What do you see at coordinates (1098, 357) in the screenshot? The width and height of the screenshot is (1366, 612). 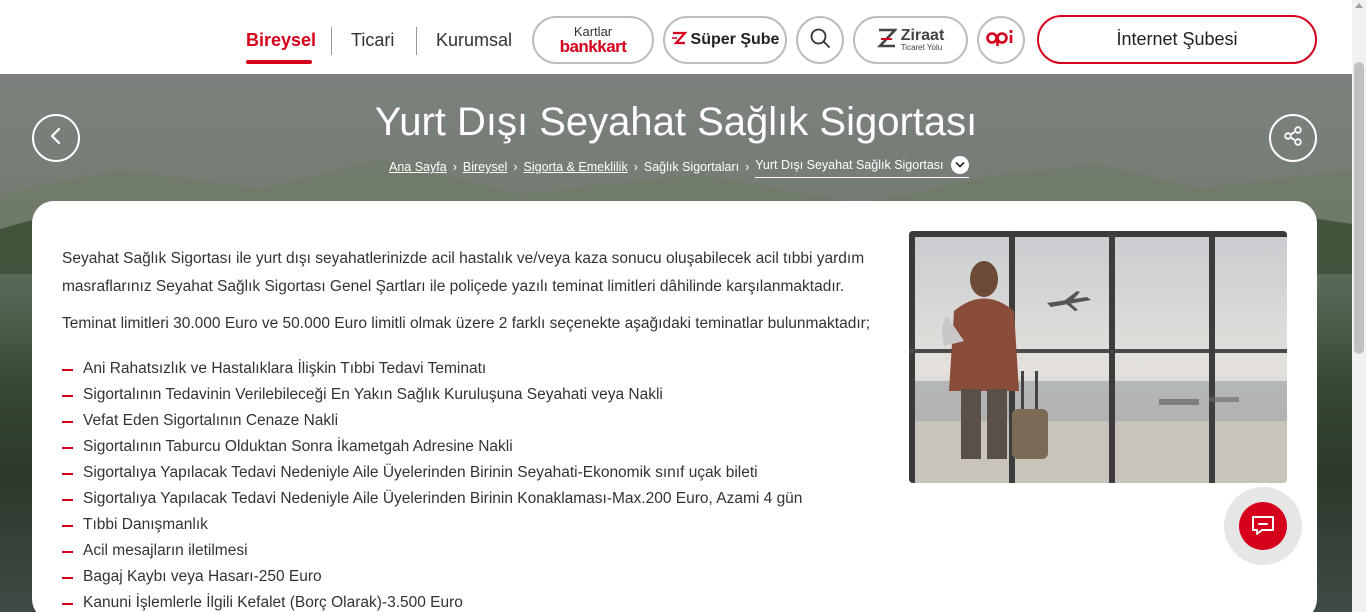 I see `traveler-airport-image` at bounding box center [1098, 357].